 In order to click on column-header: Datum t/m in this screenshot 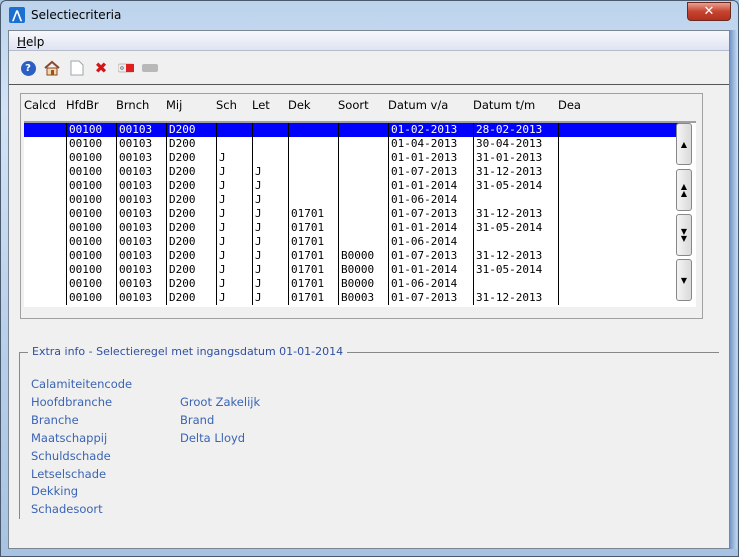, I will do `click(504, 105)`.